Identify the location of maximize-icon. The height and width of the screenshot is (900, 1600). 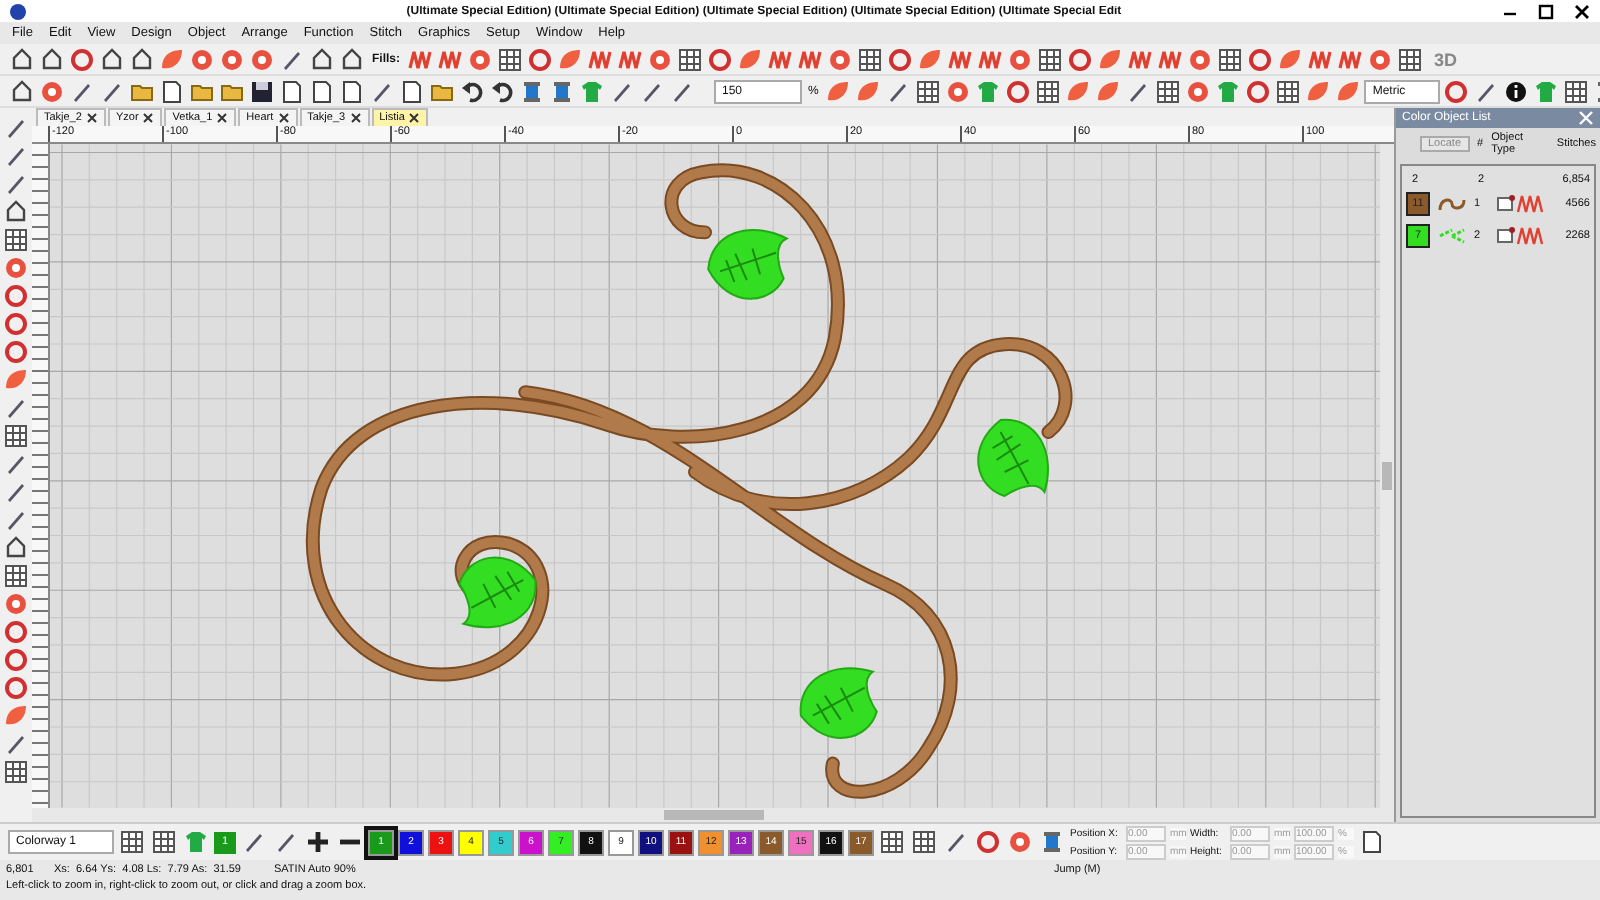
(1546, 11).